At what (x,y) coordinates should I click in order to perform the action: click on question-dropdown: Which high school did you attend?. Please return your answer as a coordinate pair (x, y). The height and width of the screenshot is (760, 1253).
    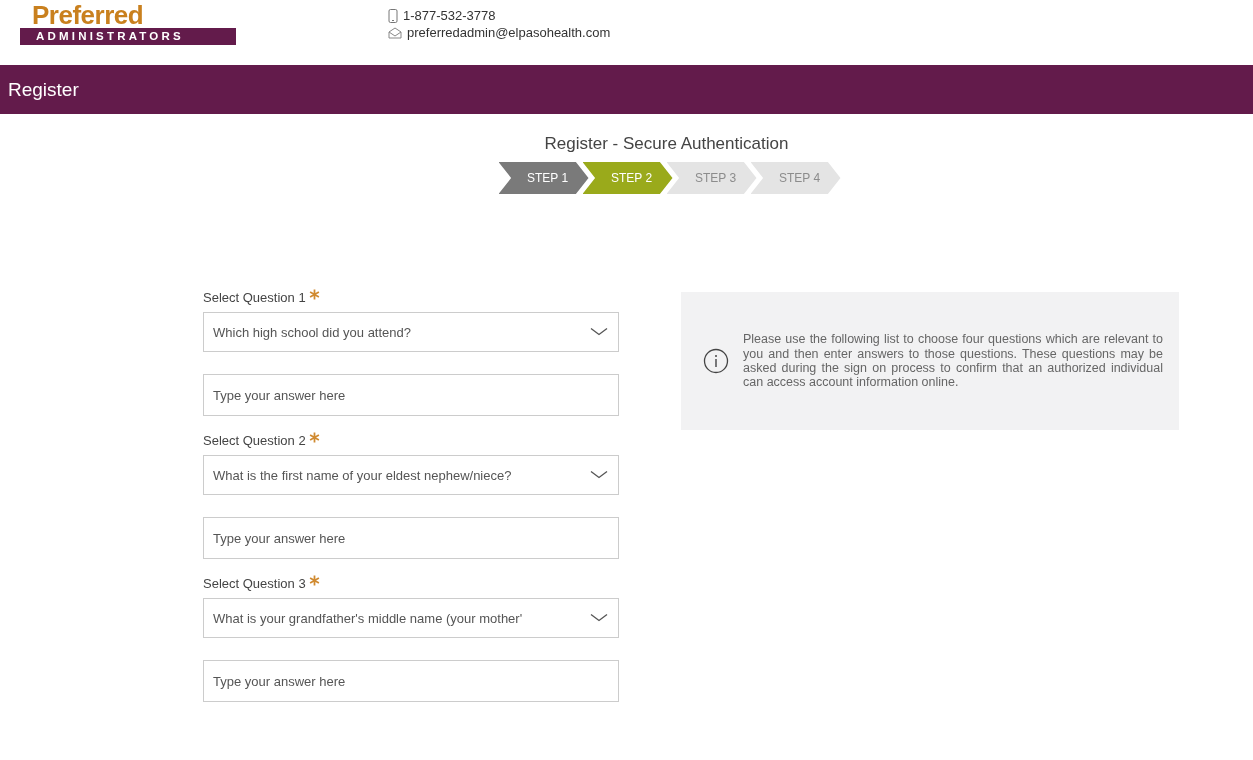
    Looking at the image, I should click on (411, 332).